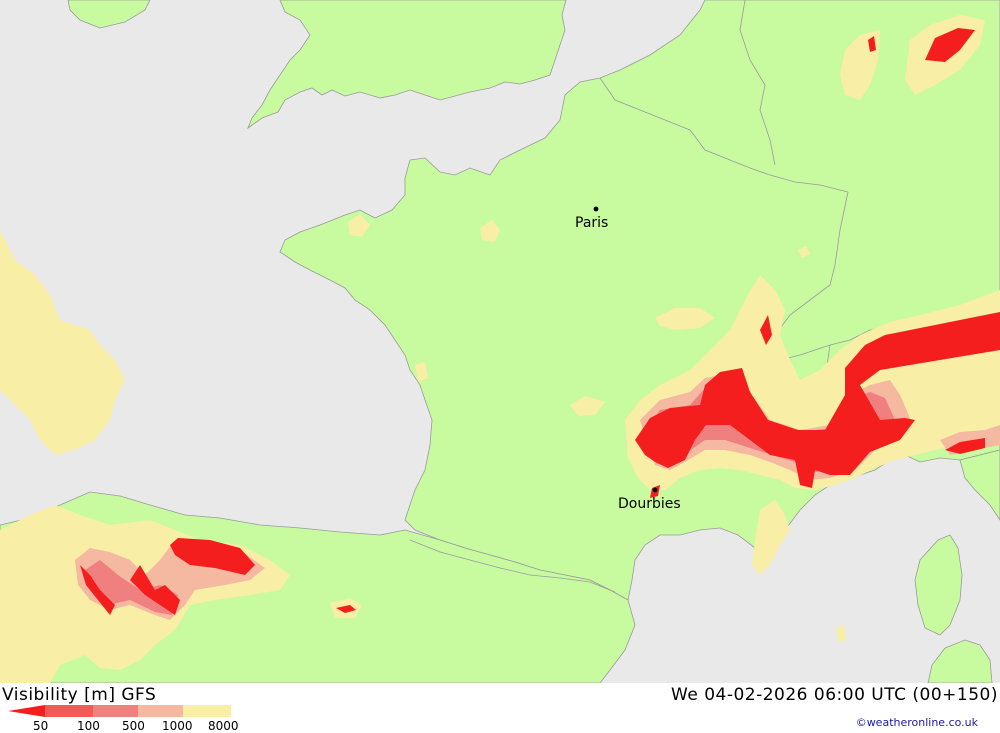 This screenshot has width=1000, height=733. What do you see at coordinates (834, 695) in the screenshot?
I see `map-valid-time: We 04-02-2026 06:00 UTC (00+150)` at bounding box center [834, 695].